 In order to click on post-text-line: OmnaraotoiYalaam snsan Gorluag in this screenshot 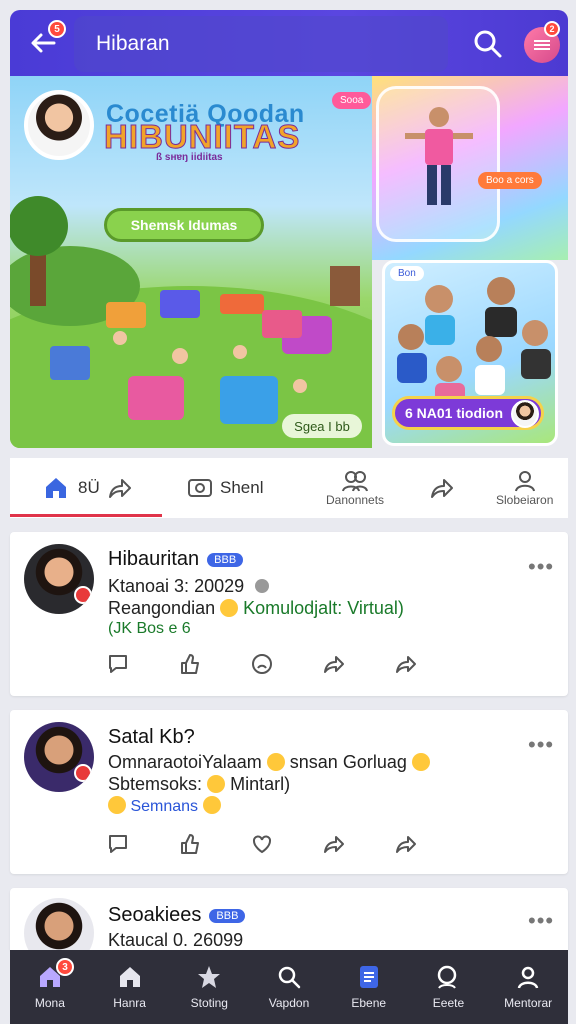, I will do `click(269, 762)`.